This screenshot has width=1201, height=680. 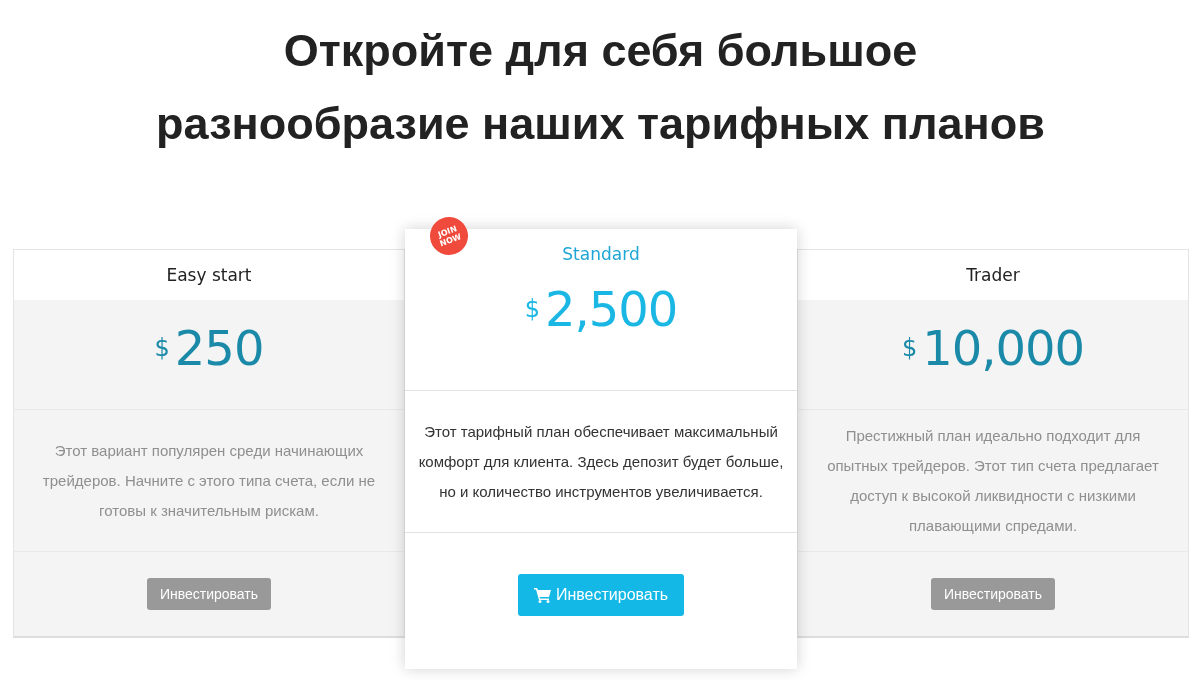 What do you see at coordinates (209, 275) in the screenshot?
I see `plan-name: Easy start` at bounding box center [209, 275].